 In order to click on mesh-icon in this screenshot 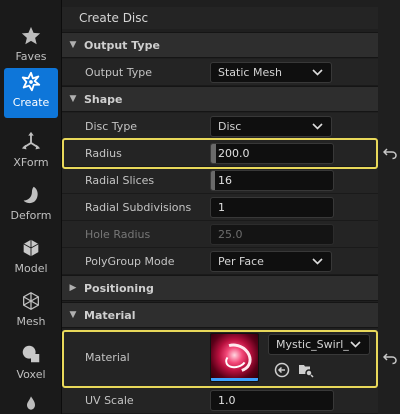, I will do `click(31, 301)`.